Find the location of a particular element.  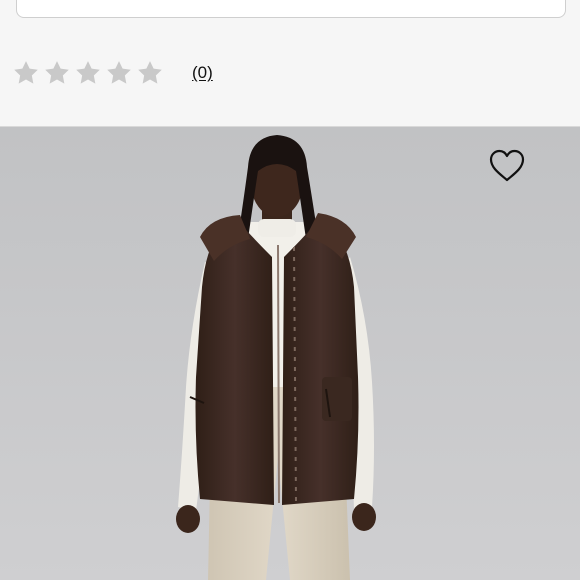

heart-outline-icon is located at coordinates (507, 165).